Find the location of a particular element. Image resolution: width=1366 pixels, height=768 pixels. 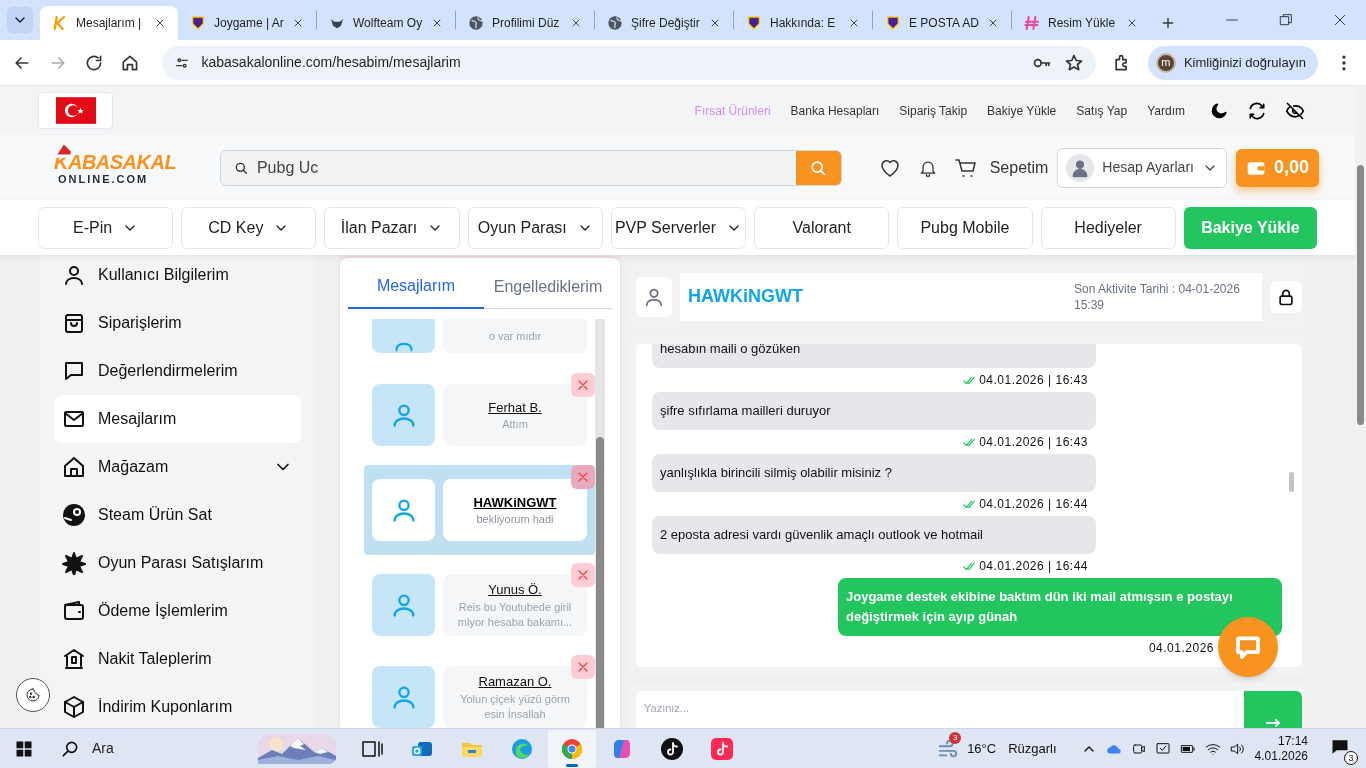

address-bar: kabasakalonline.com/hesabim/mesajlarim is located at coordinates (629, 62).